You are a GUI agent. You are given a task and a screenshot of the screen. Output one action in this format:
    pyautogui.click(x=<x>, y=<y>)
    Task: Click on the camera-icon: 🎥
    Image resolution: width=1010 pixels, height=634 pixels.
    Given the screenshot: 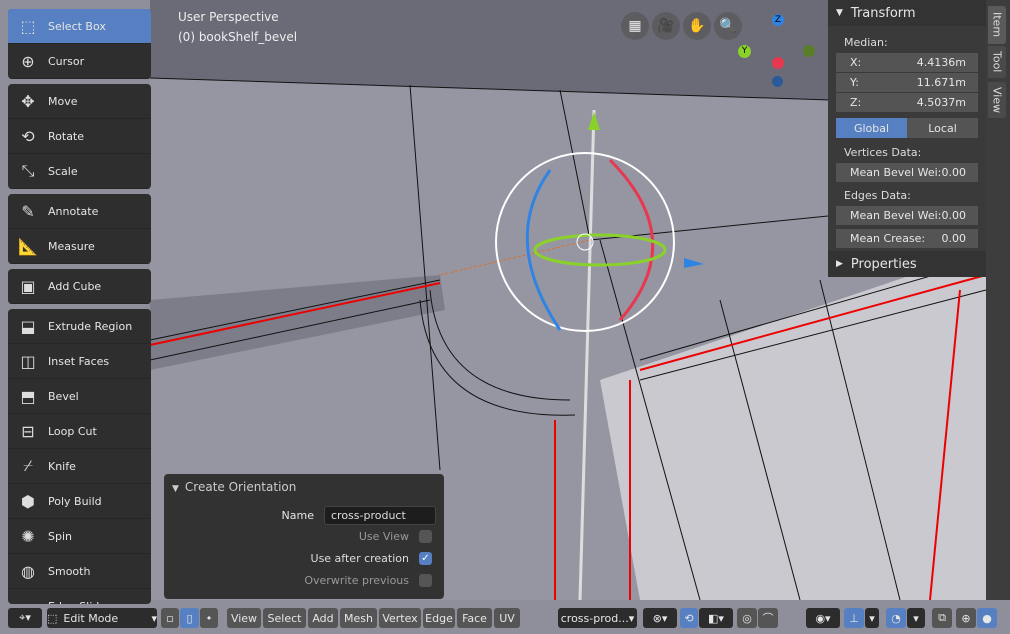 What is the action you would take?
    pyautogui.click(x=666, y=26)
    